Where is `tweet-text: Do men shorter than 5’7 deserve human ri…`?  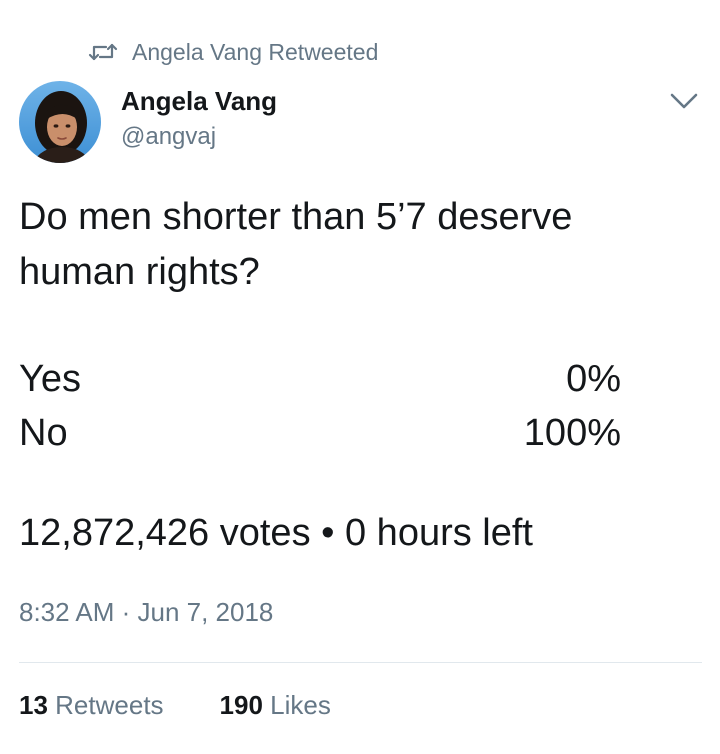
tweet-text: Do men shorter than 5’7 deserve human ri… is located at coordinates (296, 244).